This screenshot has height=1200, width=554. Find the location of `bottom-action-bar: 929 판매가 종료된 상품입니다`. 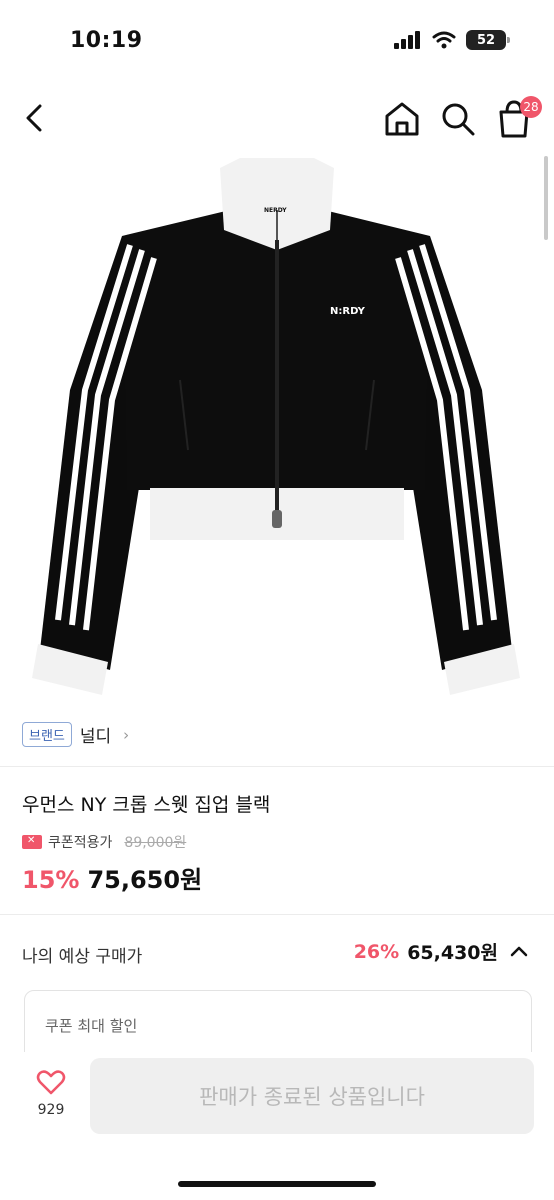

bottom-action-bar: 929 판매가 종료된 상품입니다 is located at coordinates (277, 1126).